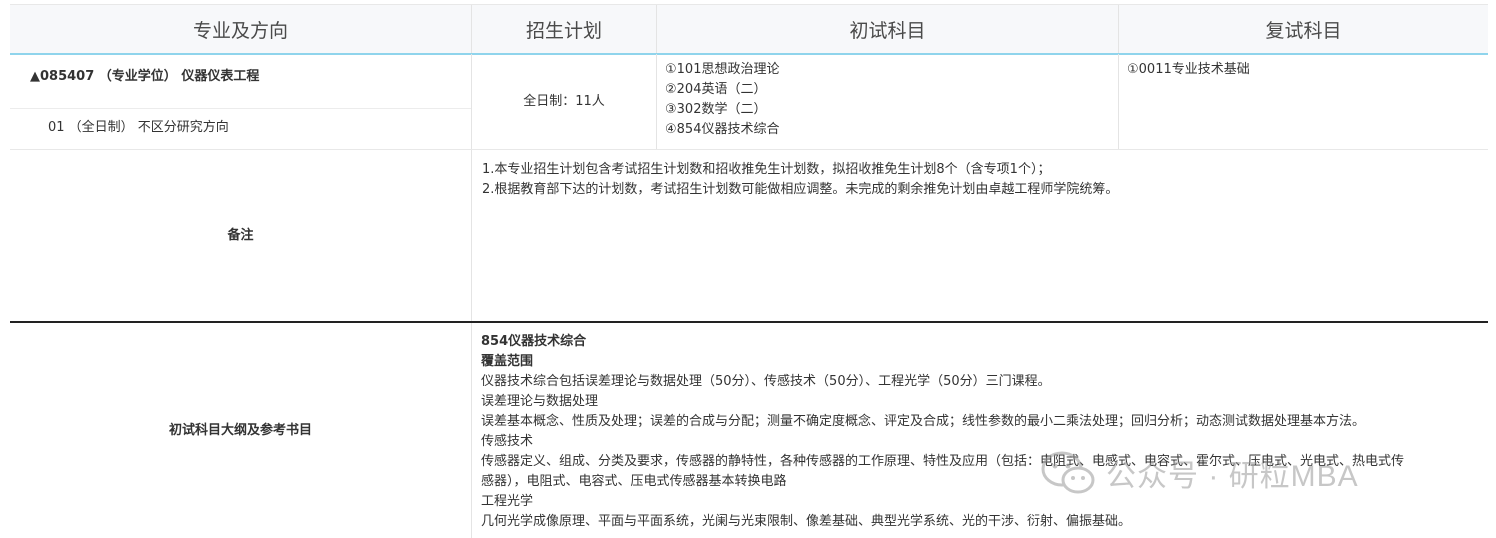 The image size is (1496, 538). I want to click on remarks-label: 备注, so click(240, 235).